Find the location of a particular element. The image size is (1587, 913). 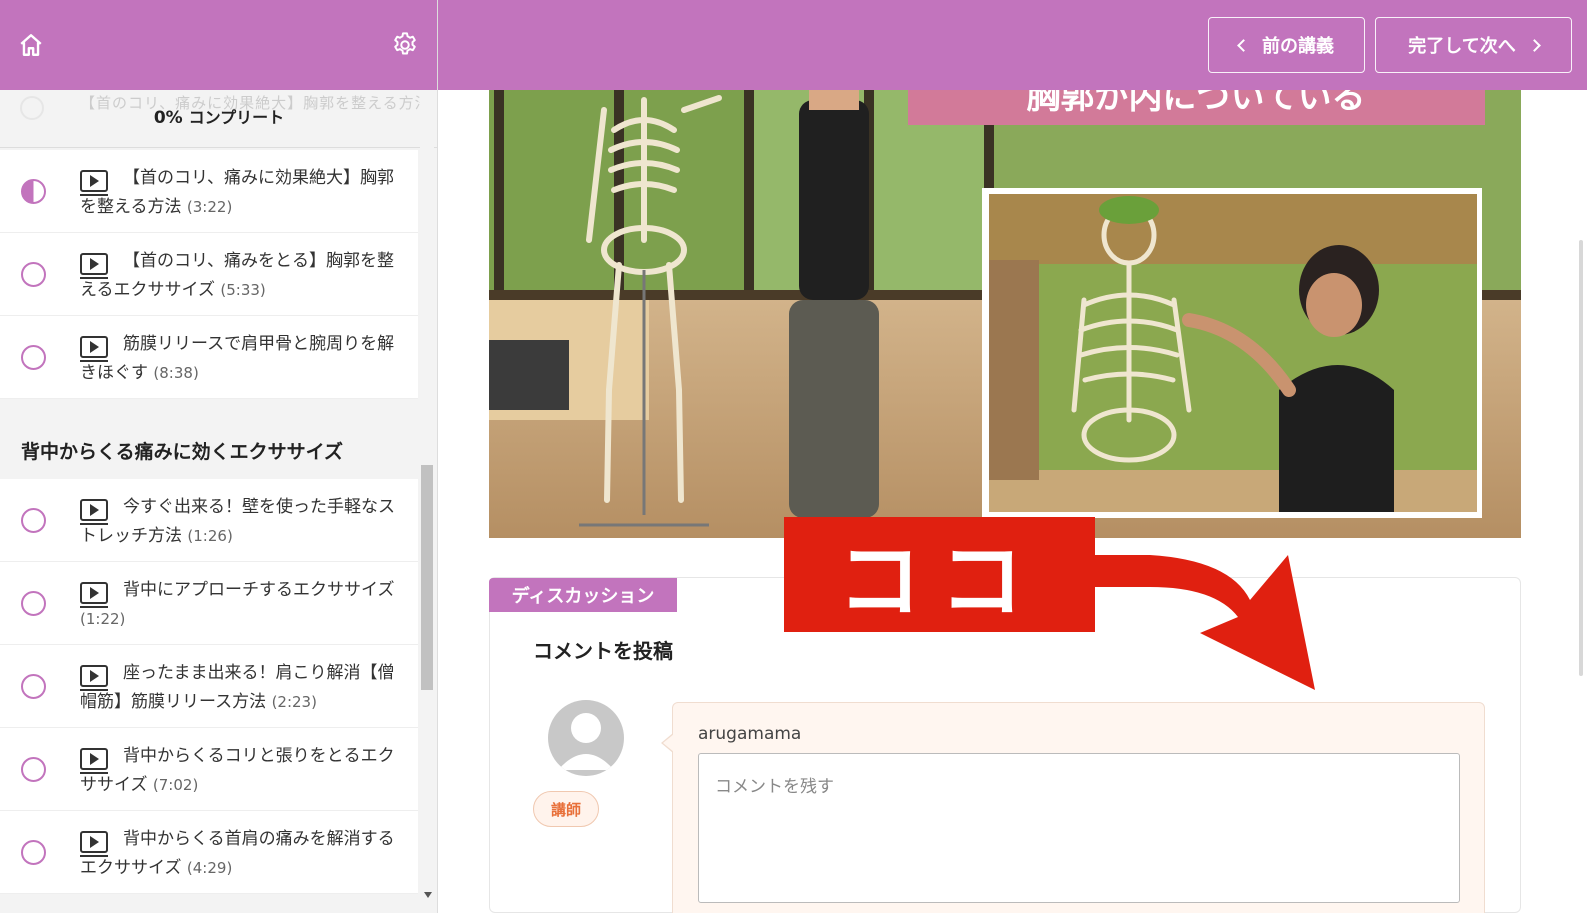

post-comment-heading: コメントを投稿 is located at coordinates (603, 651).